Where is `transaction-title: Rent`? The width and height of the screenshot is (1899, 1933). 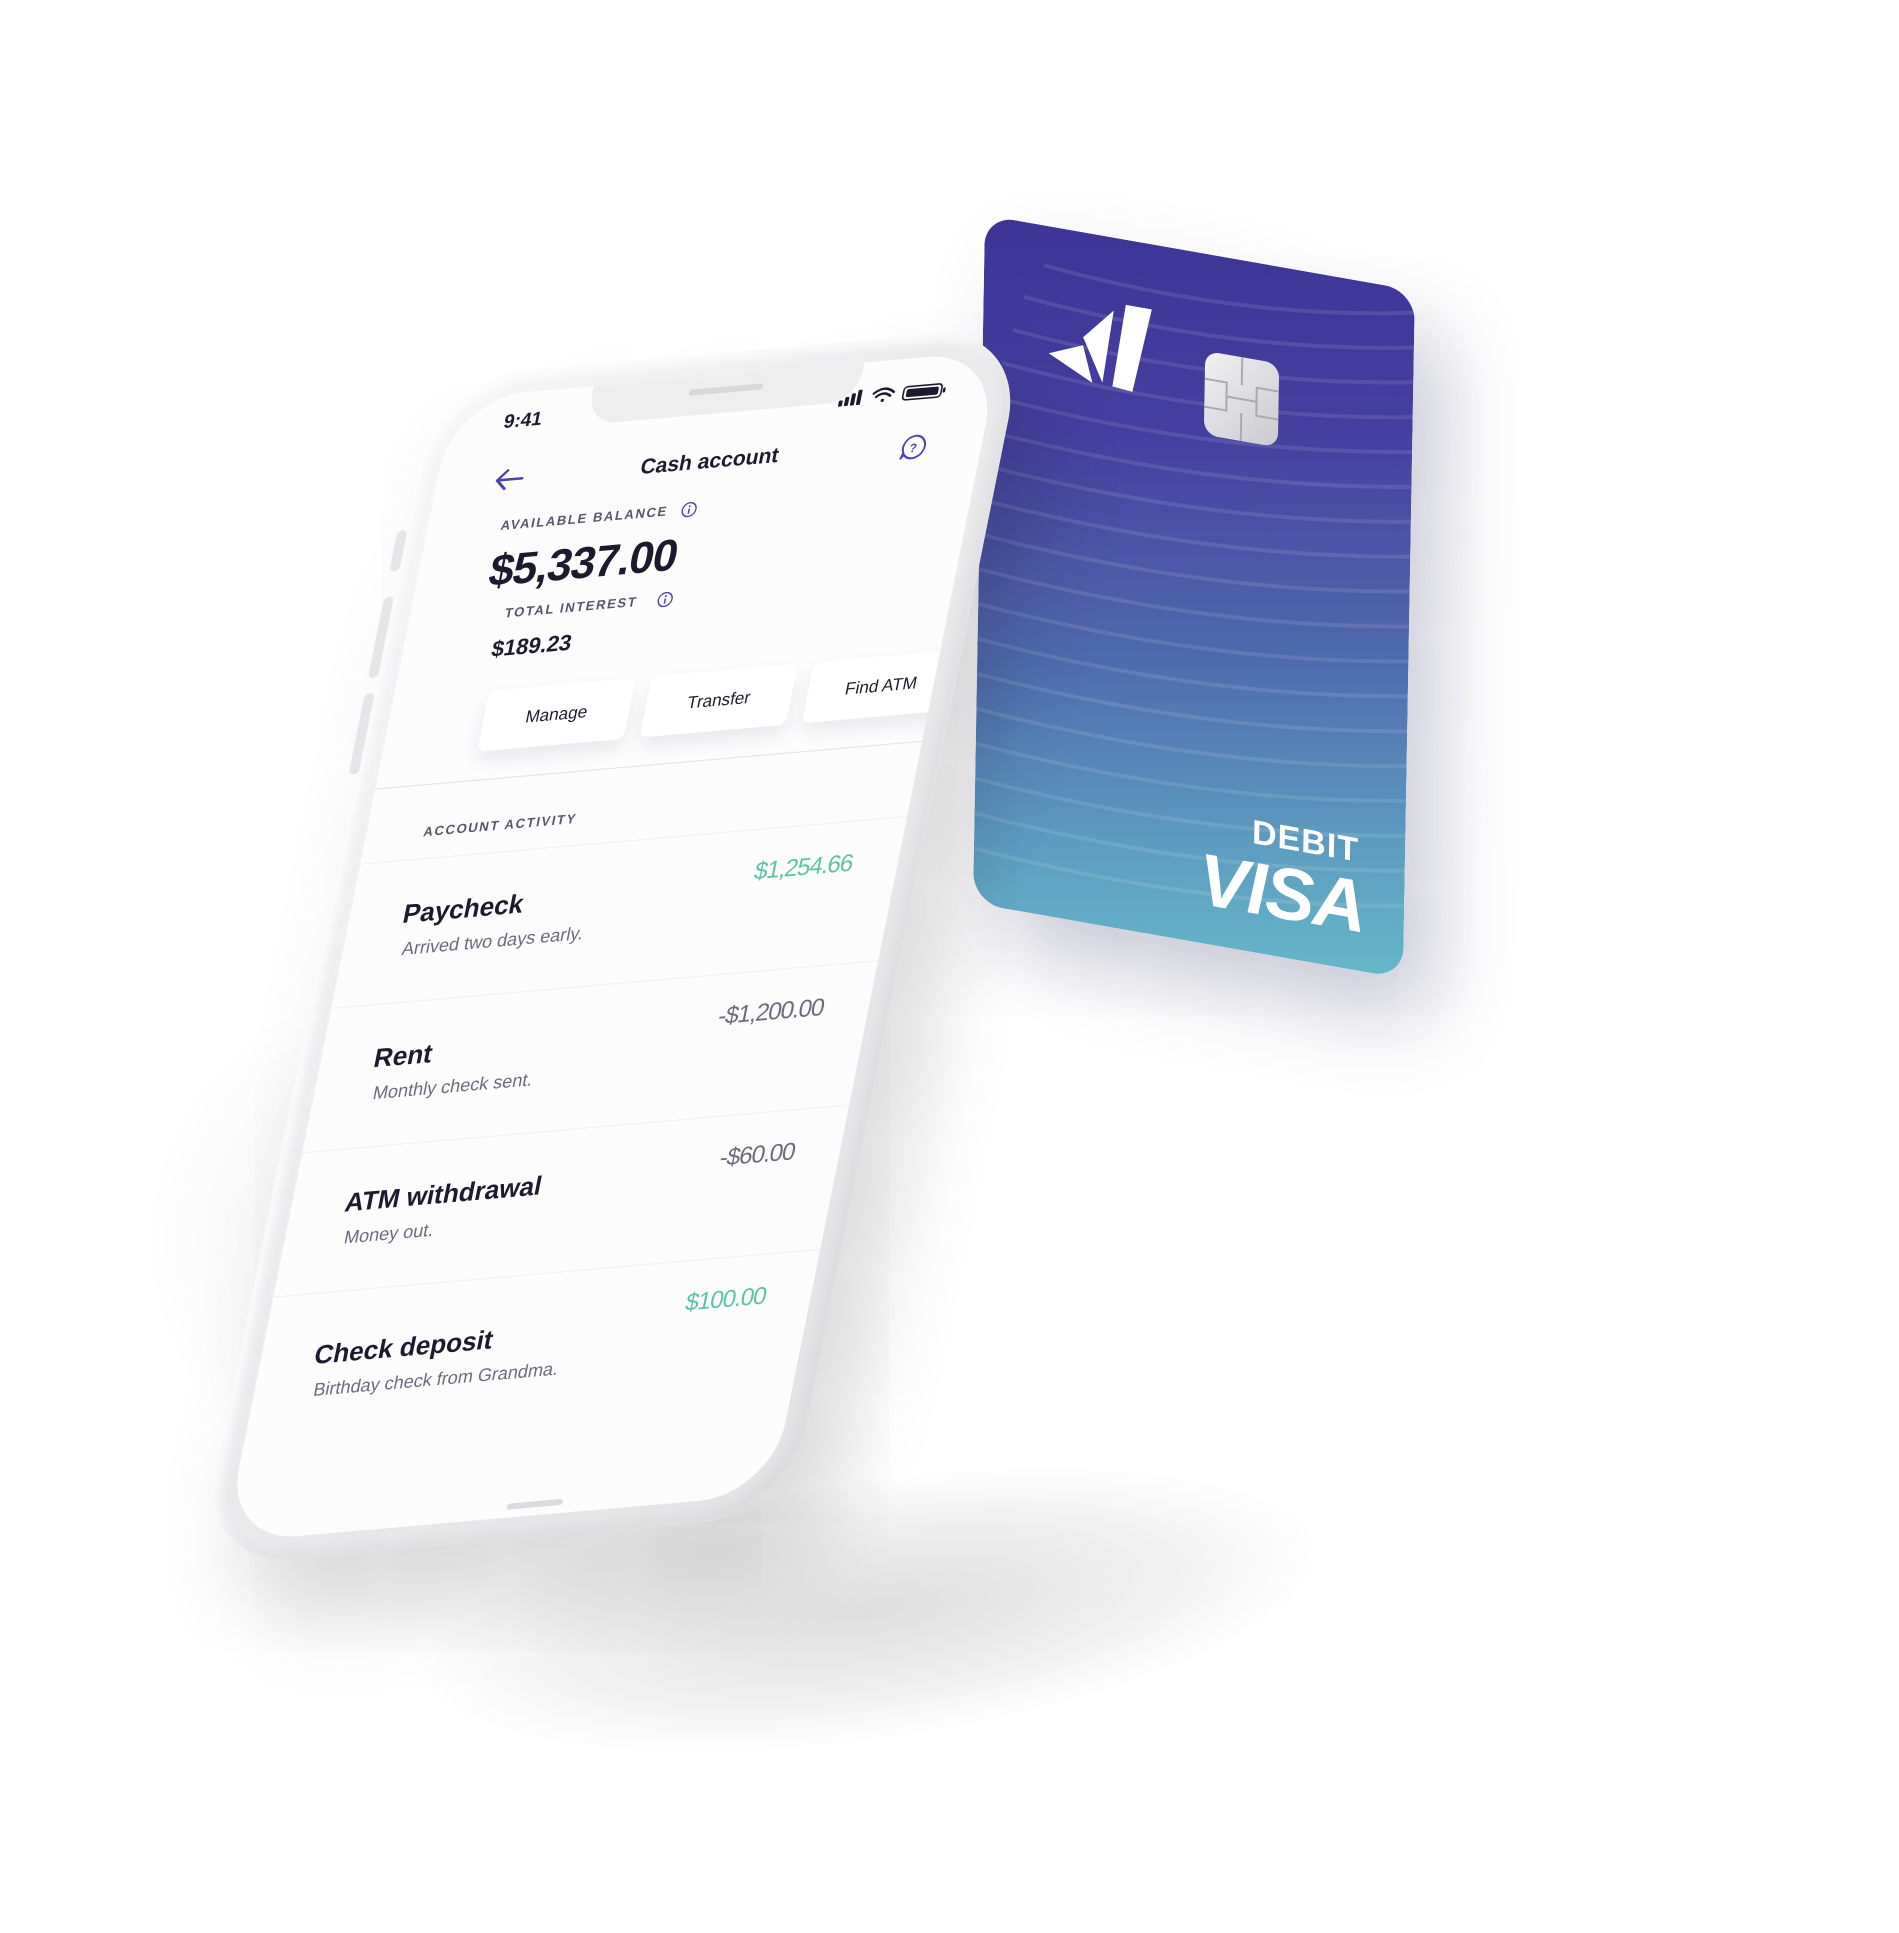
transaction-title: Rent is located at coordinates (403, 1055).